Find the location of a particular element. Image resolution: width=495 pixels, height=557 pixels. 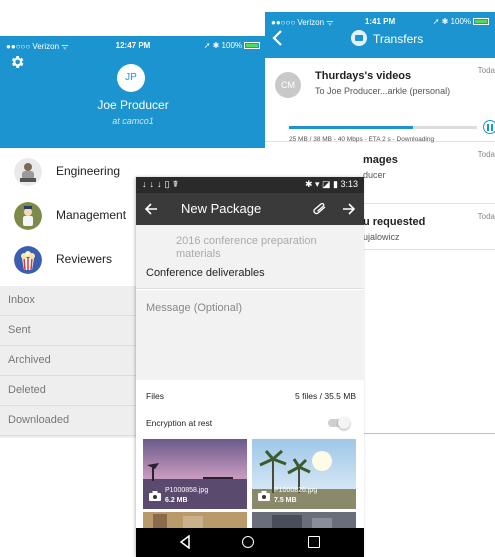

engineer-avatar-icon is located at coordinates (28, 172).